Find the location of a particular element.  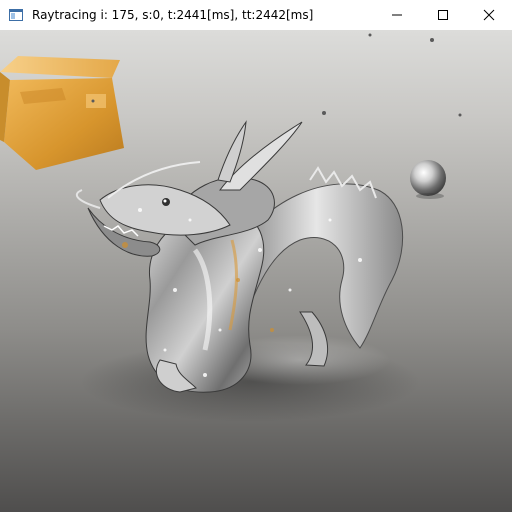

minimize-icon is located at coordinates (397, 15).